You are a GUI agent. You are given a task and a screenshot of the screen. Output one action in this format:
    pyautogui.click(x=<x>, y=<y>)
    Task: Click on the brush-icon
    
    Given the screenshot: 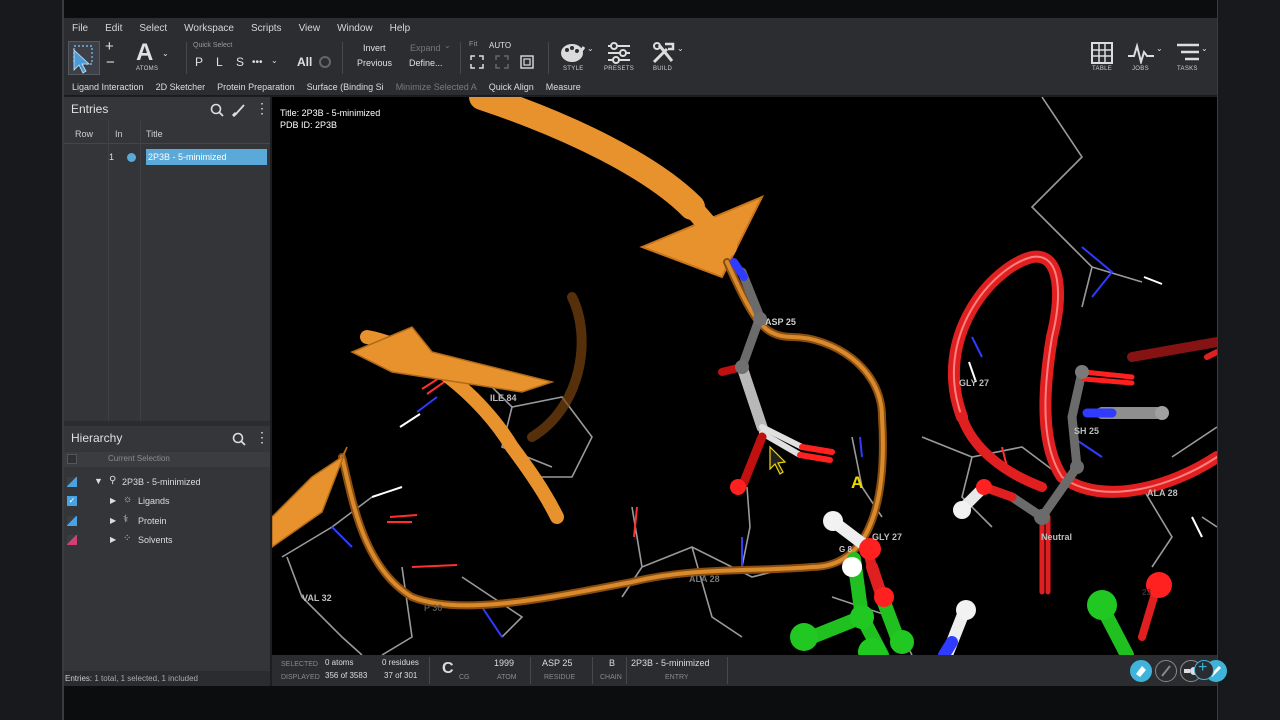 What is the action you would take?
    pyautogui.click(x=239, y=110)
    